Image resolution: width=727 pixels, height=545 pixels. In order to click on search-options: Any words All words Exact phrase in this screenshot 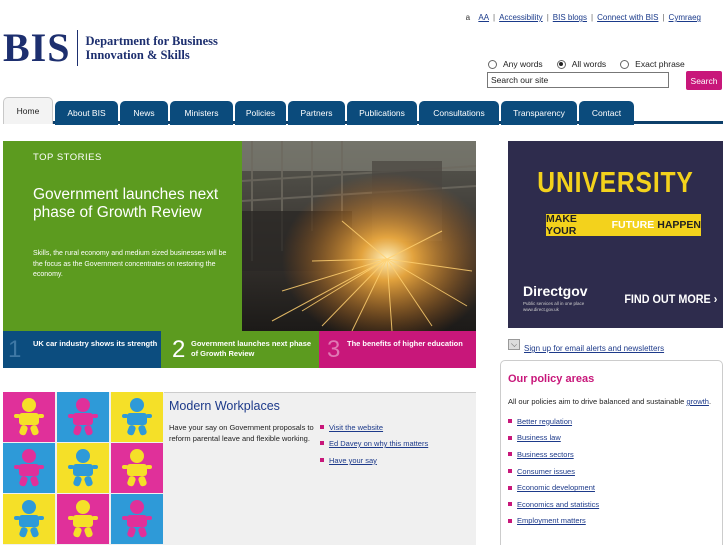, I will do `click(593, 64)`.